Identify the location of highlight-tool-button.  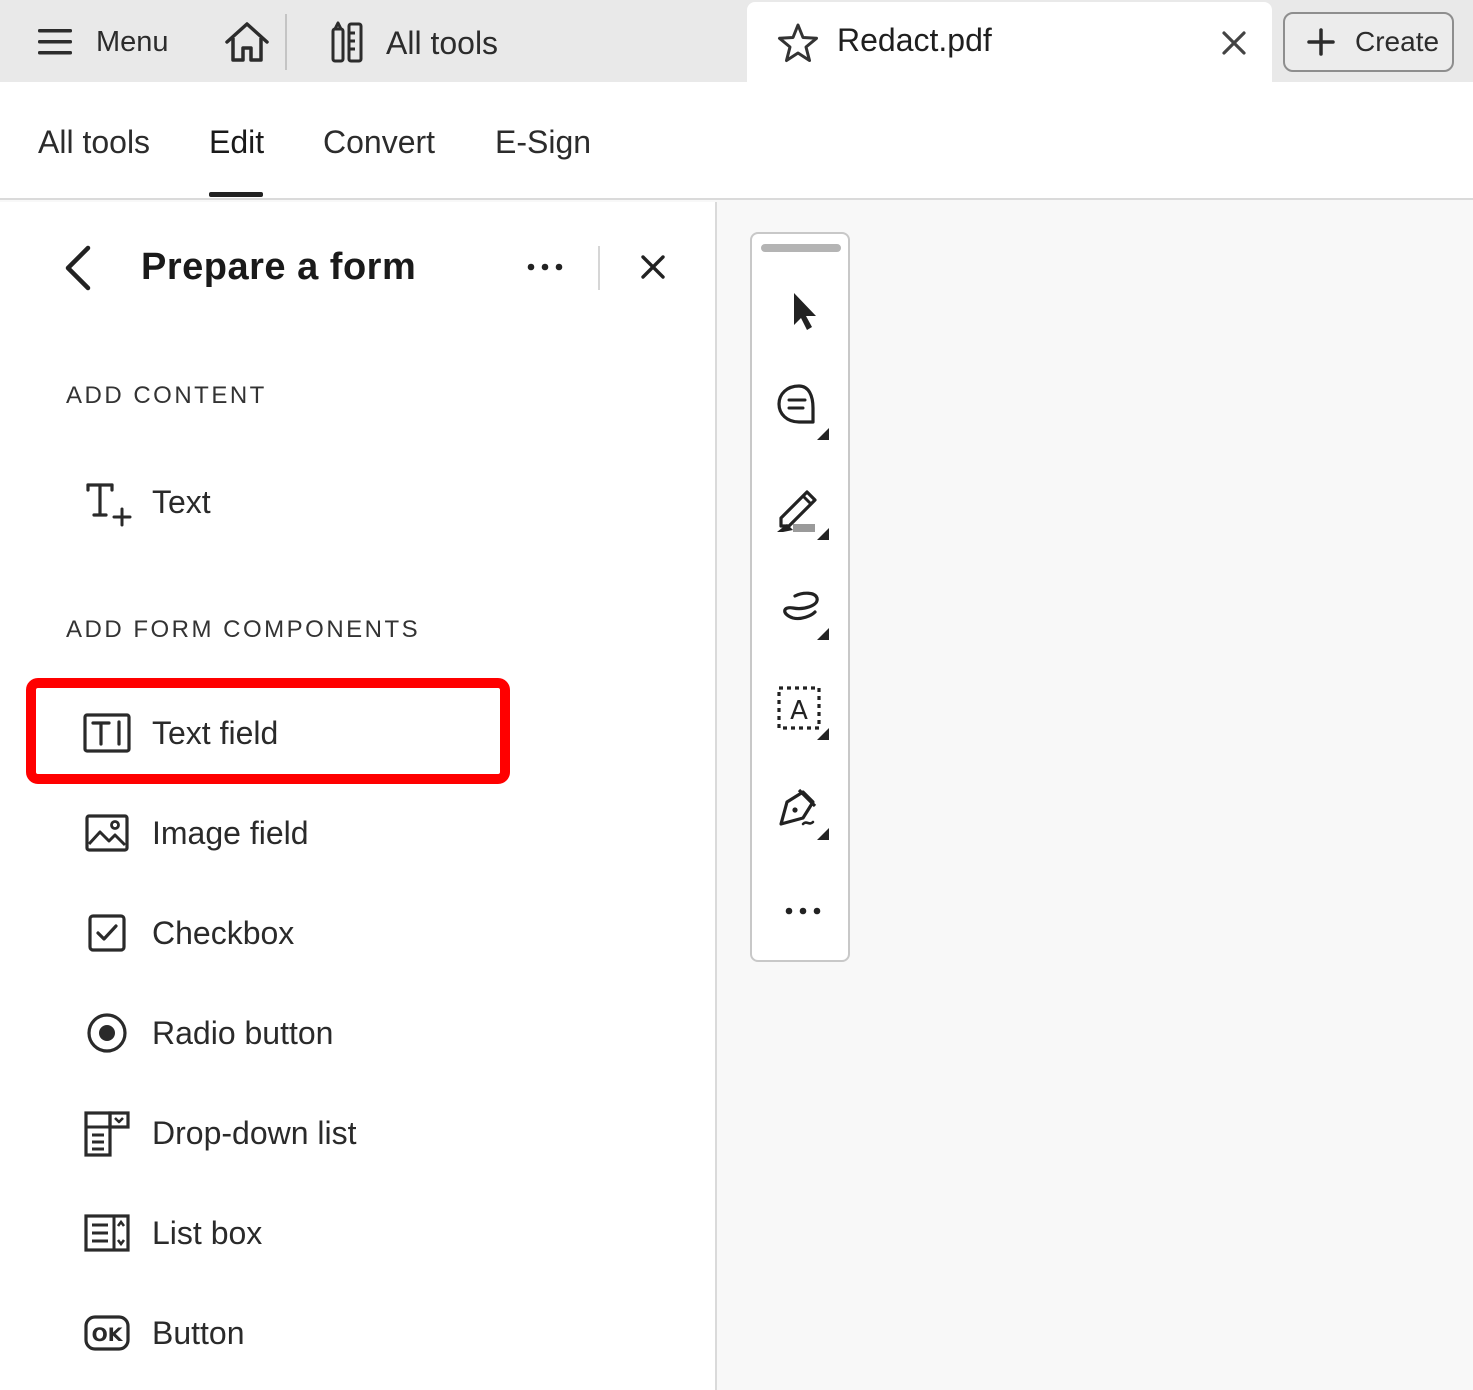
(803, 511).